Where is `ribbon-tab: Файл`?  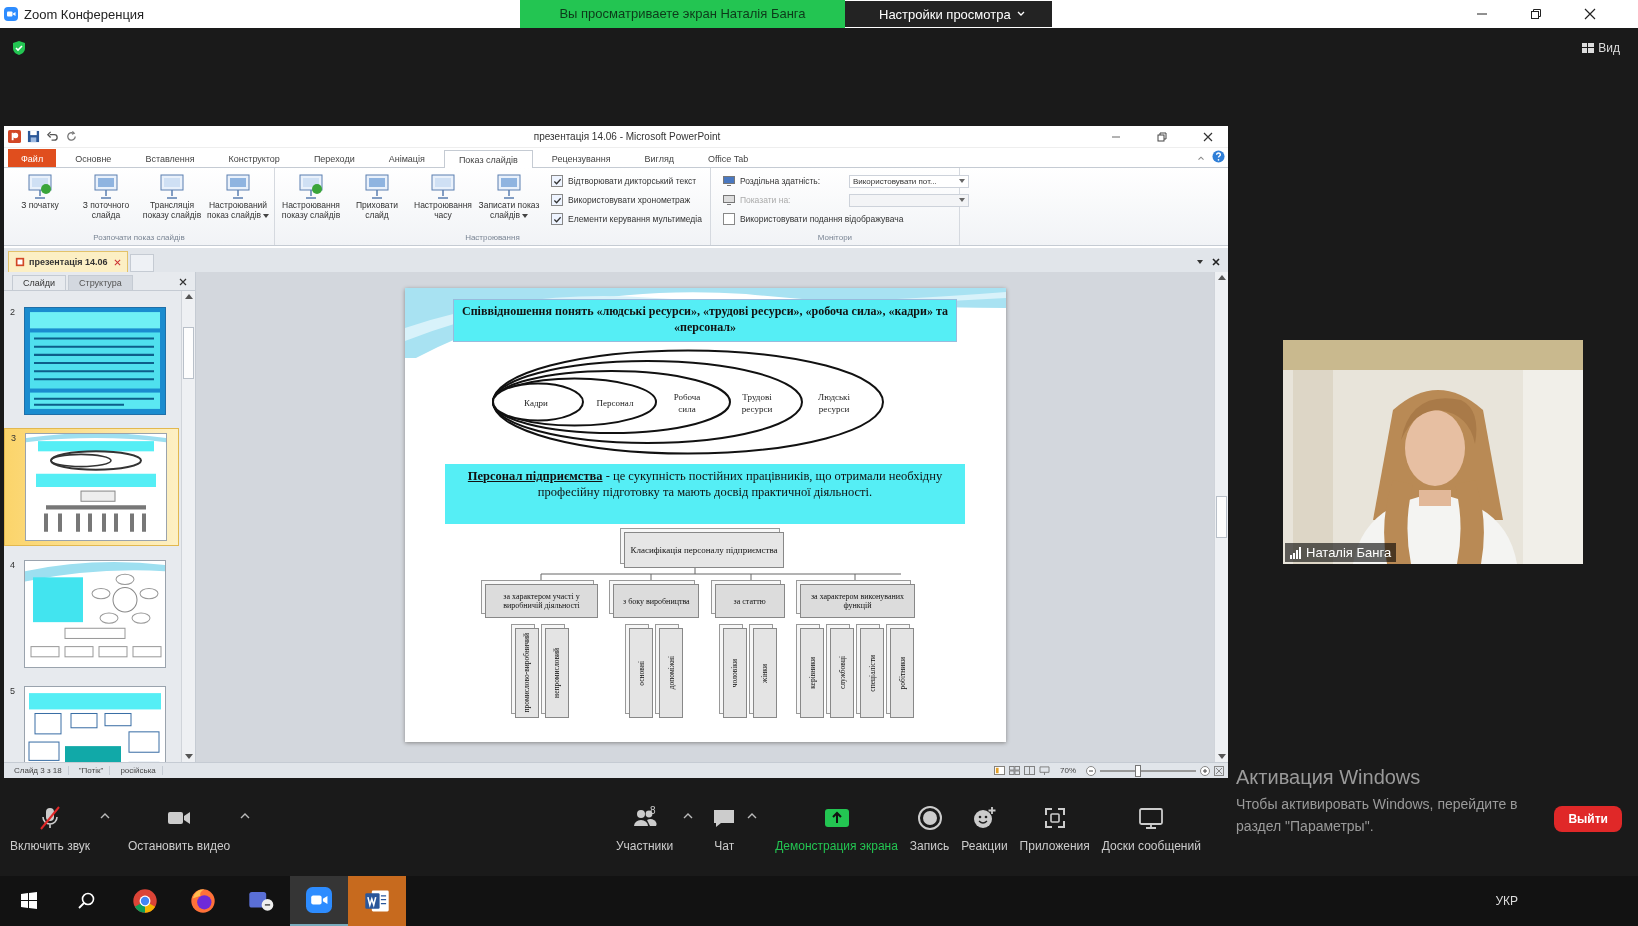
ribbon-tab: Файл is located at coordinates (32, 158).